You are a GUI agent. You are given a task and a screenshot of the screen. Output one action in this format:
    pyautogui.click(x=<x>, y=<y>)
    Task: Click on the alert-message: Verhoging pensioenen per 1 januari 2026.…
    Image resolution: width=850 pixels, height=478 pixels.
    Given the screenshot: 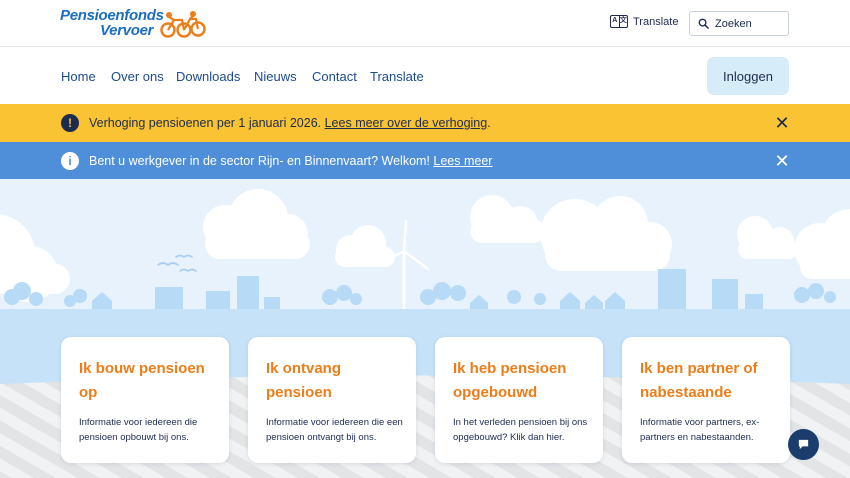 What is the action you would take?
    pyautogui.click(x=290, y=123)
    